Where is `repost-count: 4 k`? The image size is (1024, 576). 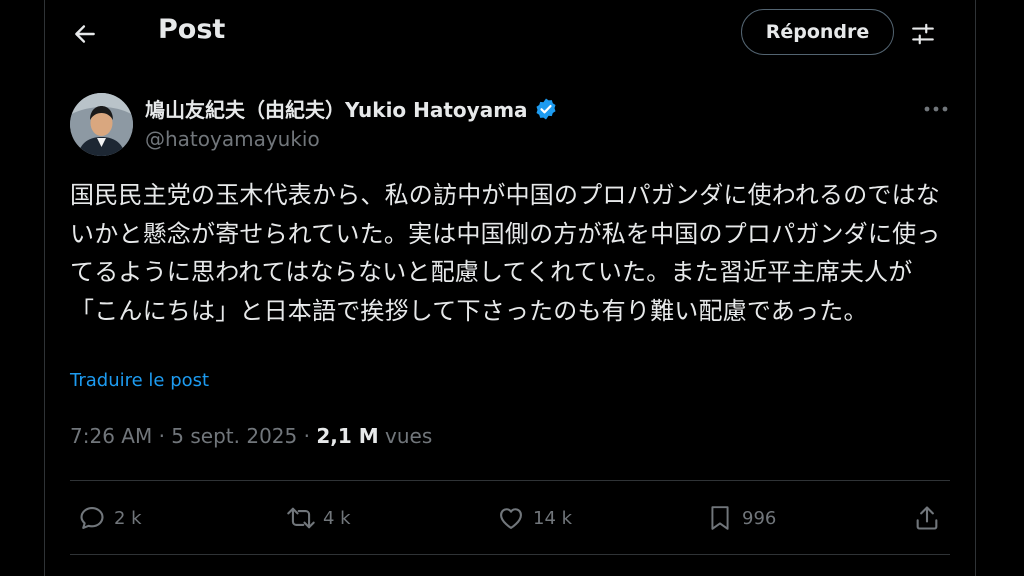
repost-count: 4 k is located at coordinates (337, 518).